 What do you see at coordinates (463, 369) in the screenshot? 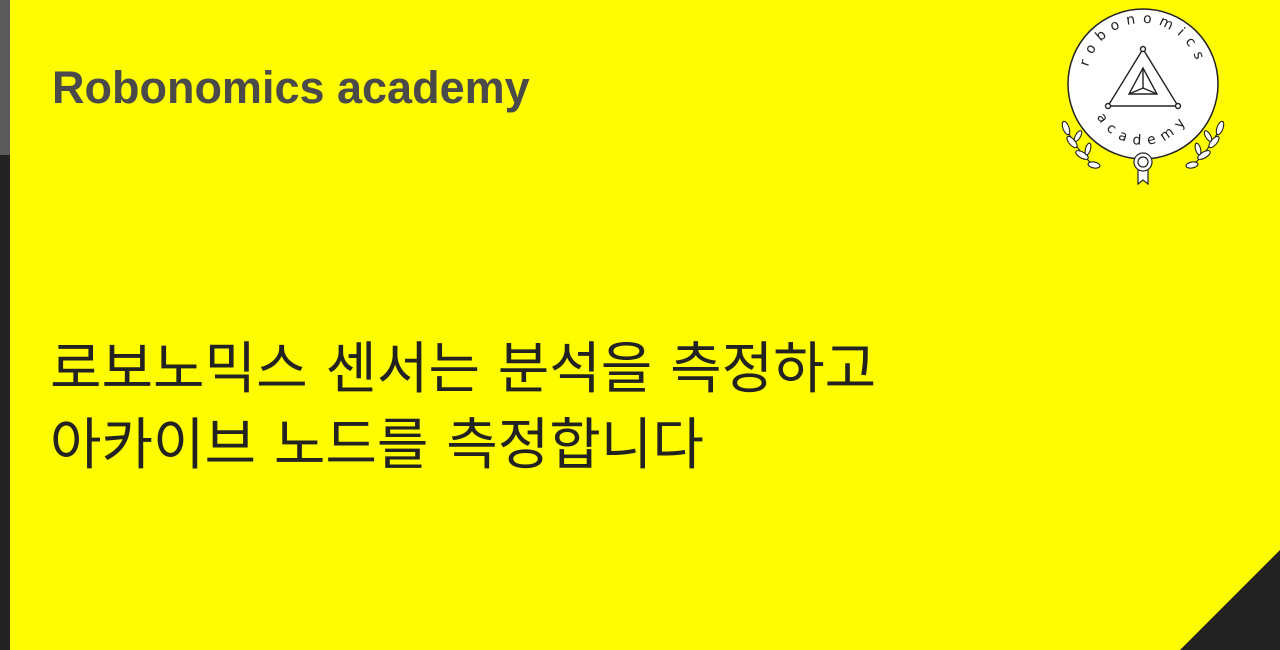
I see `headline-line-1: 로보노믹스 센서는 분석을 측정하고` at bounding box center [463, 369].